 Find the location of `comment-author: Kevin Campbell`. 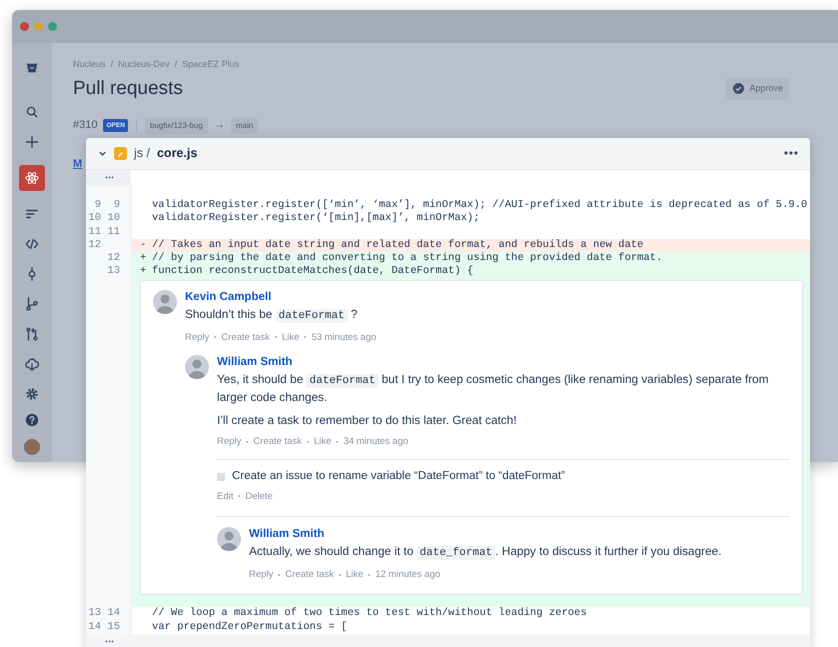

comment-author: Kevin Campbell is located at coordinates (487, 297).